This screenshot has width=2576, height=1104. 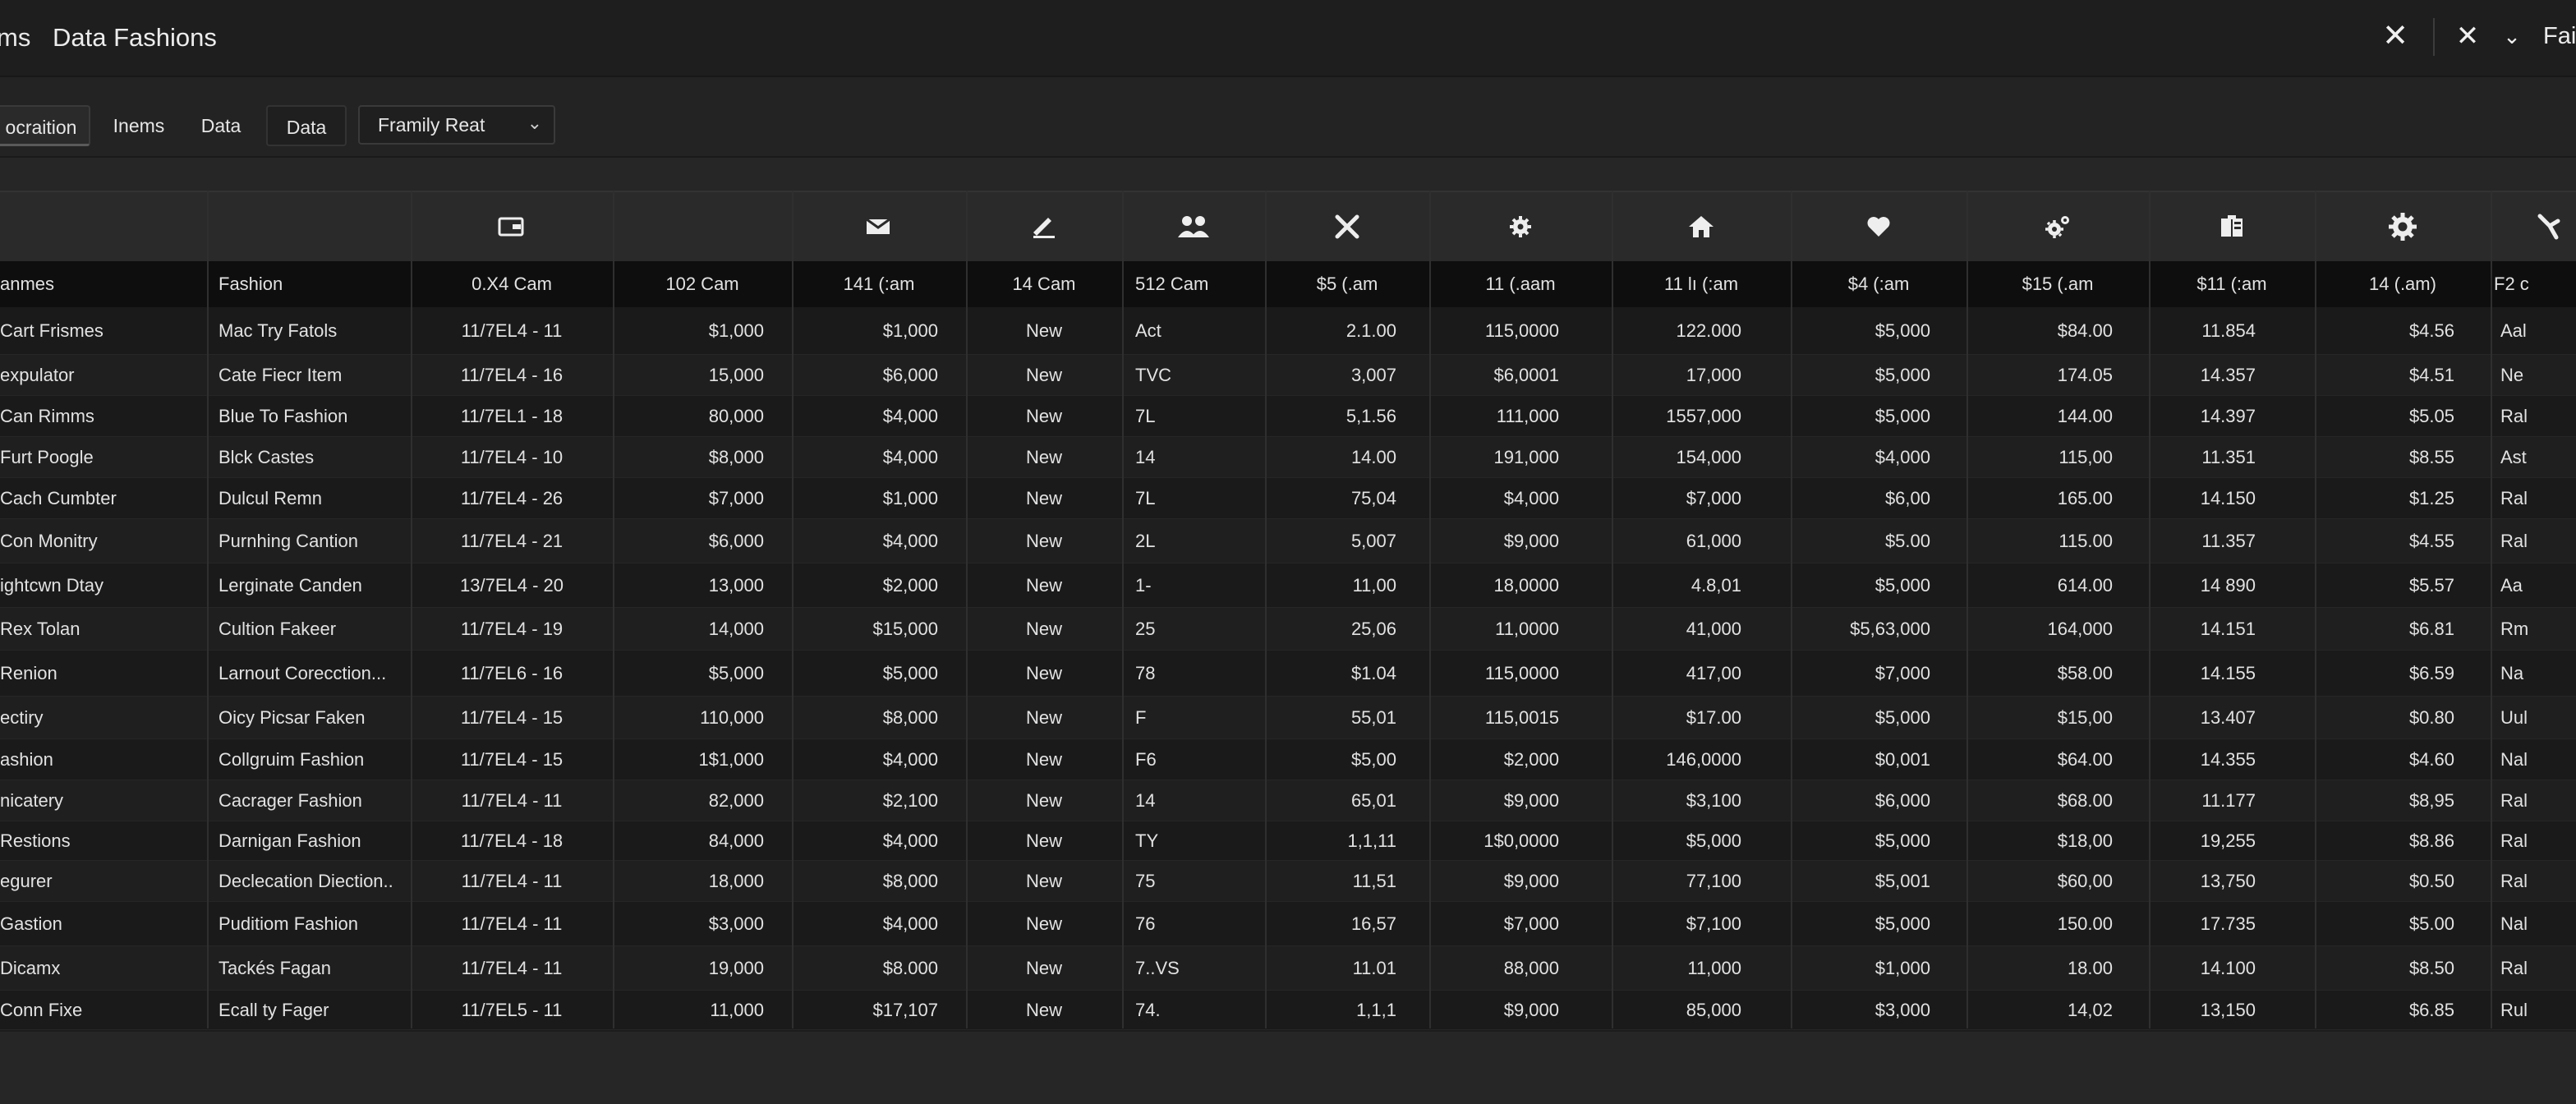 I want to click on table-cell: 2L, so click(x=1146, y=541).